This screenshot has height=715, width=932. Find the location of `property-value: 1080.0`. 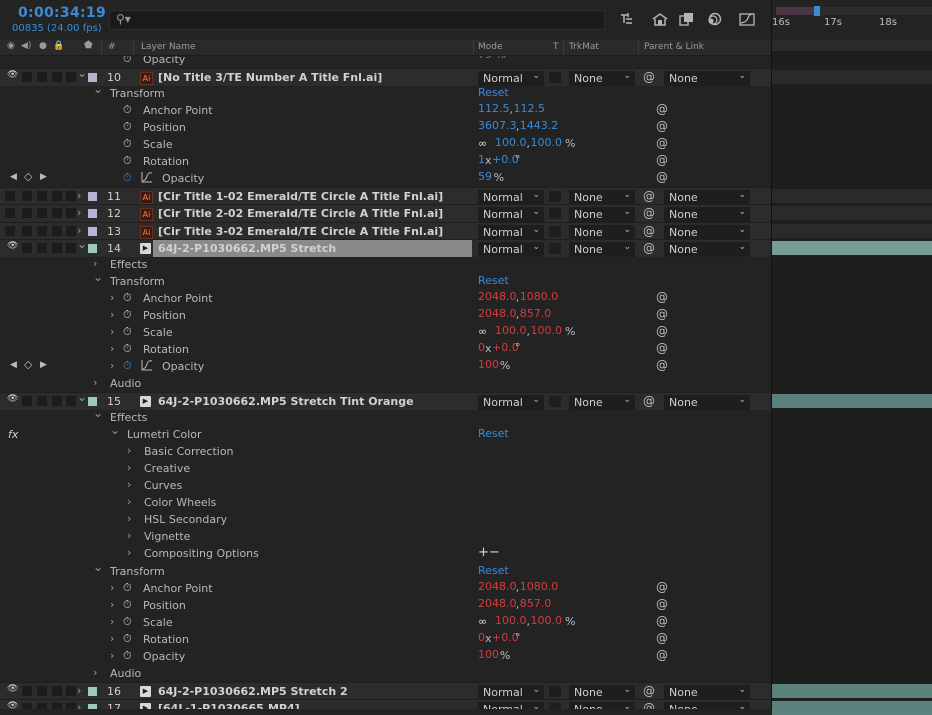

property-value: 1080.0 is located at coordinates (539, 586).